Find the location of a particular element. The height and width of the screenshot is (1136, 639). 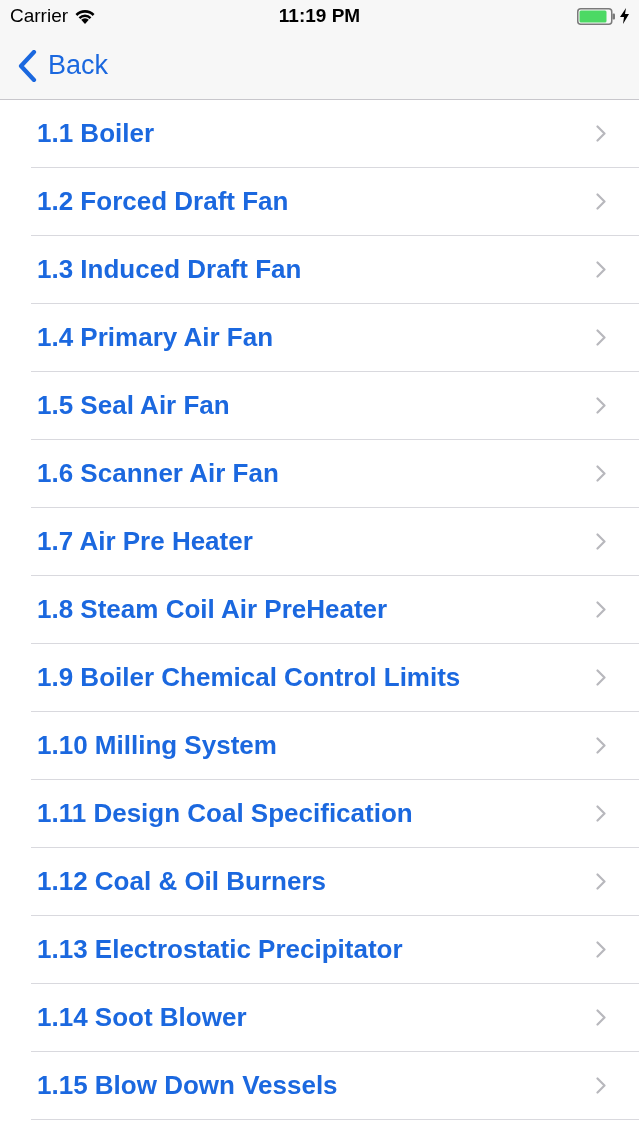

wifi-icon is located at coordinates (85, 16).